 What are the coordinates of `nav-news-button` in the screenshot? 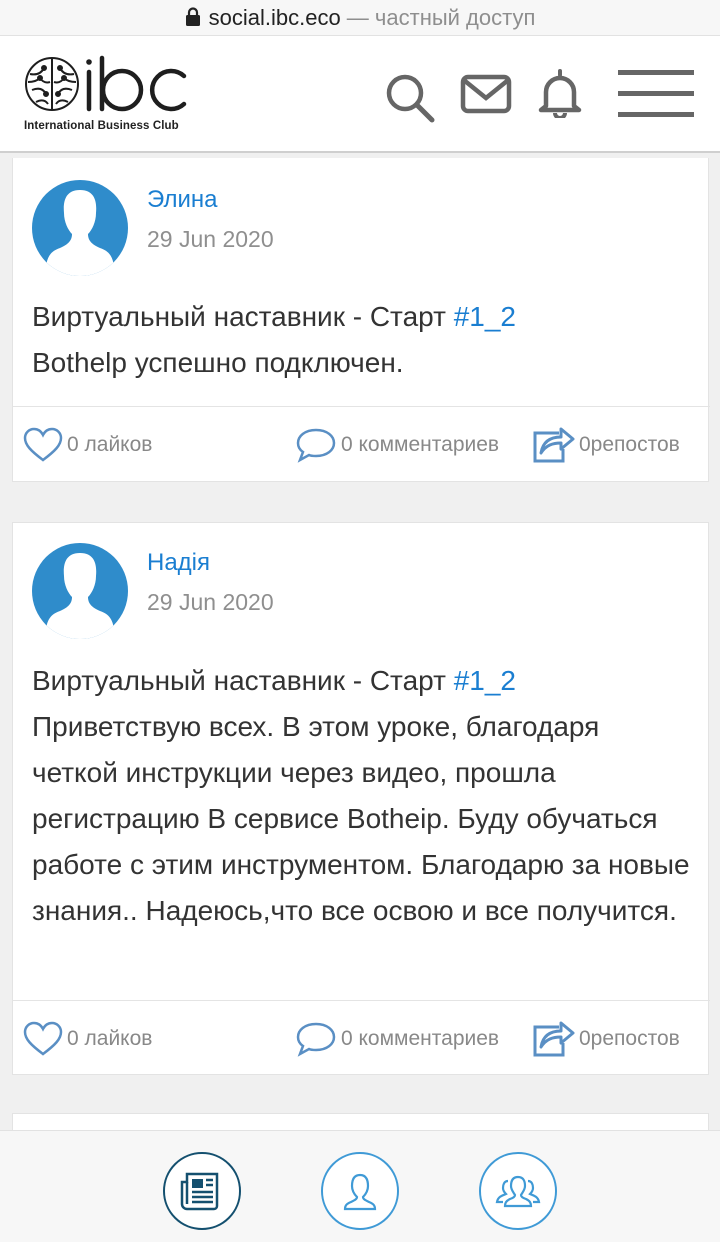 It's located at (202, 1191).